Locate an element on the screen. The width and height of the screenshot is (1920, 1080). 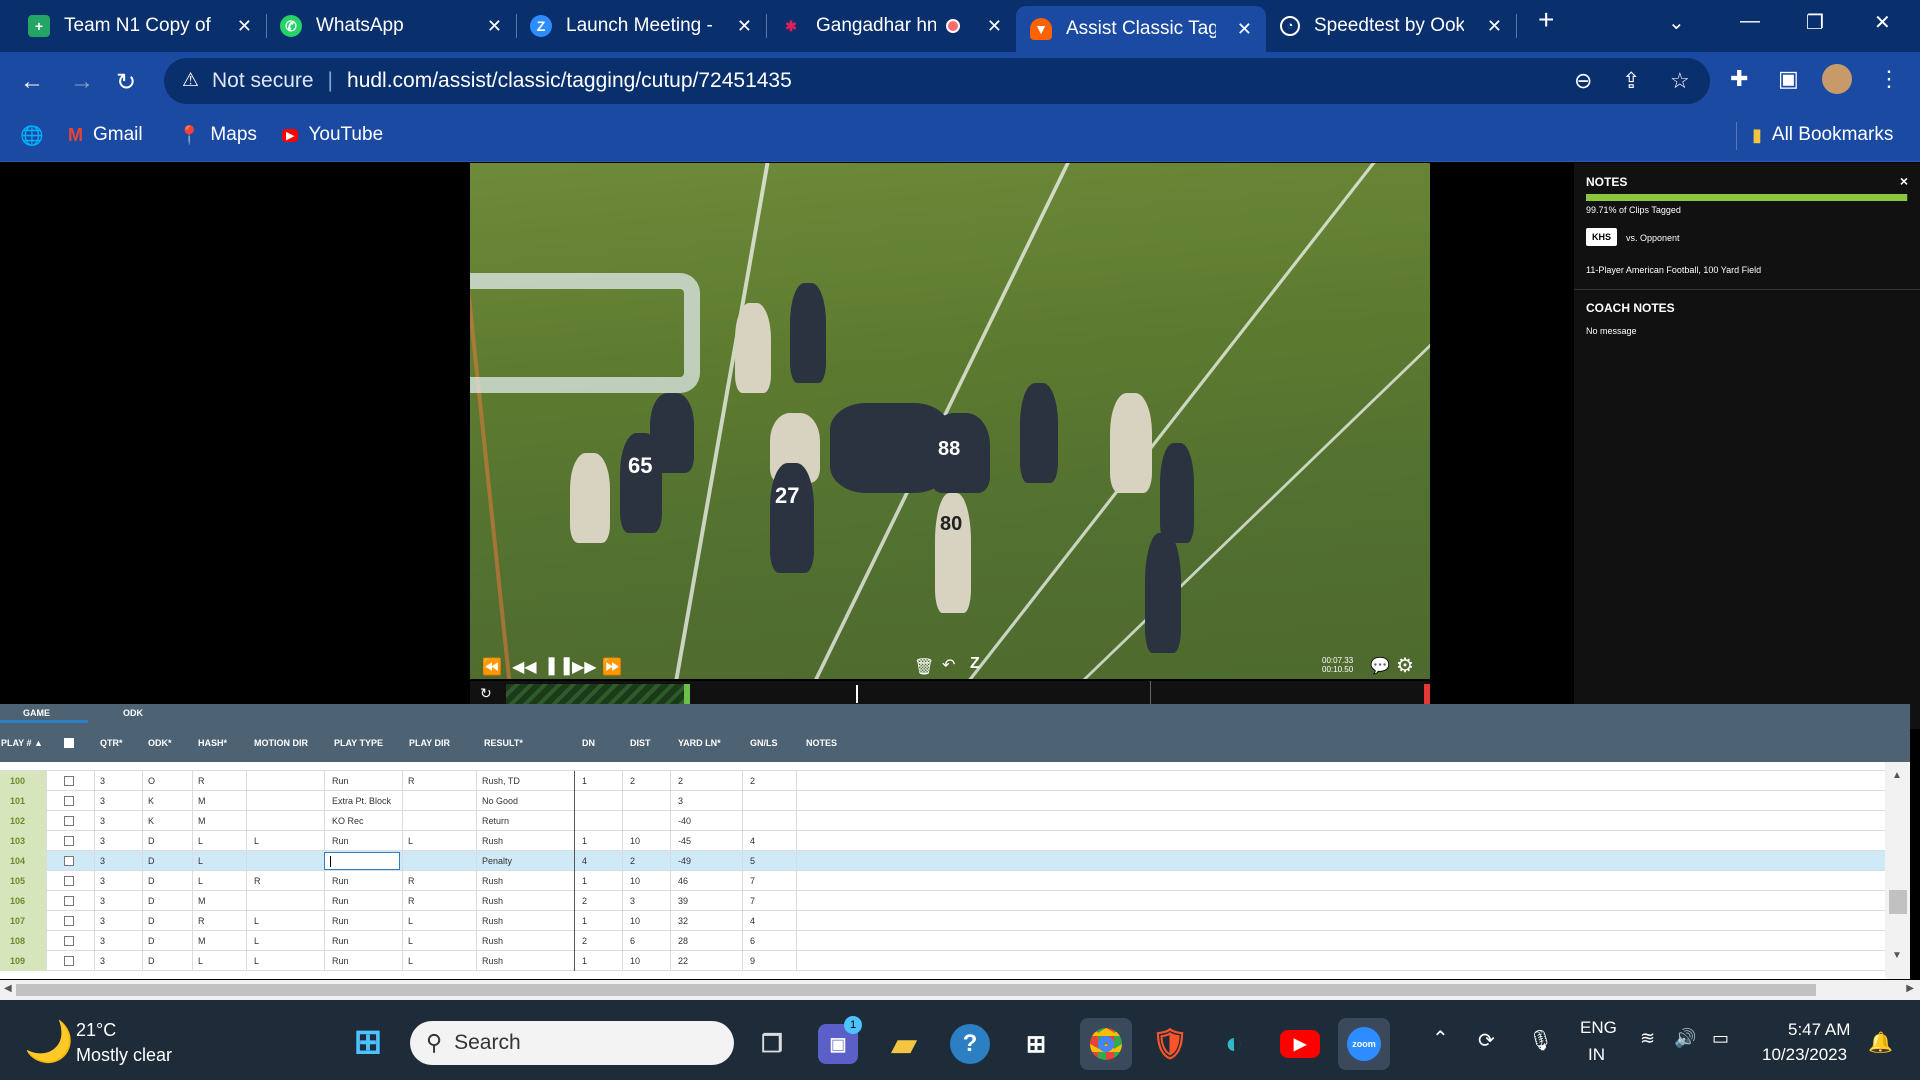
close-notes-button: × is located at coordinates (1904, 181).